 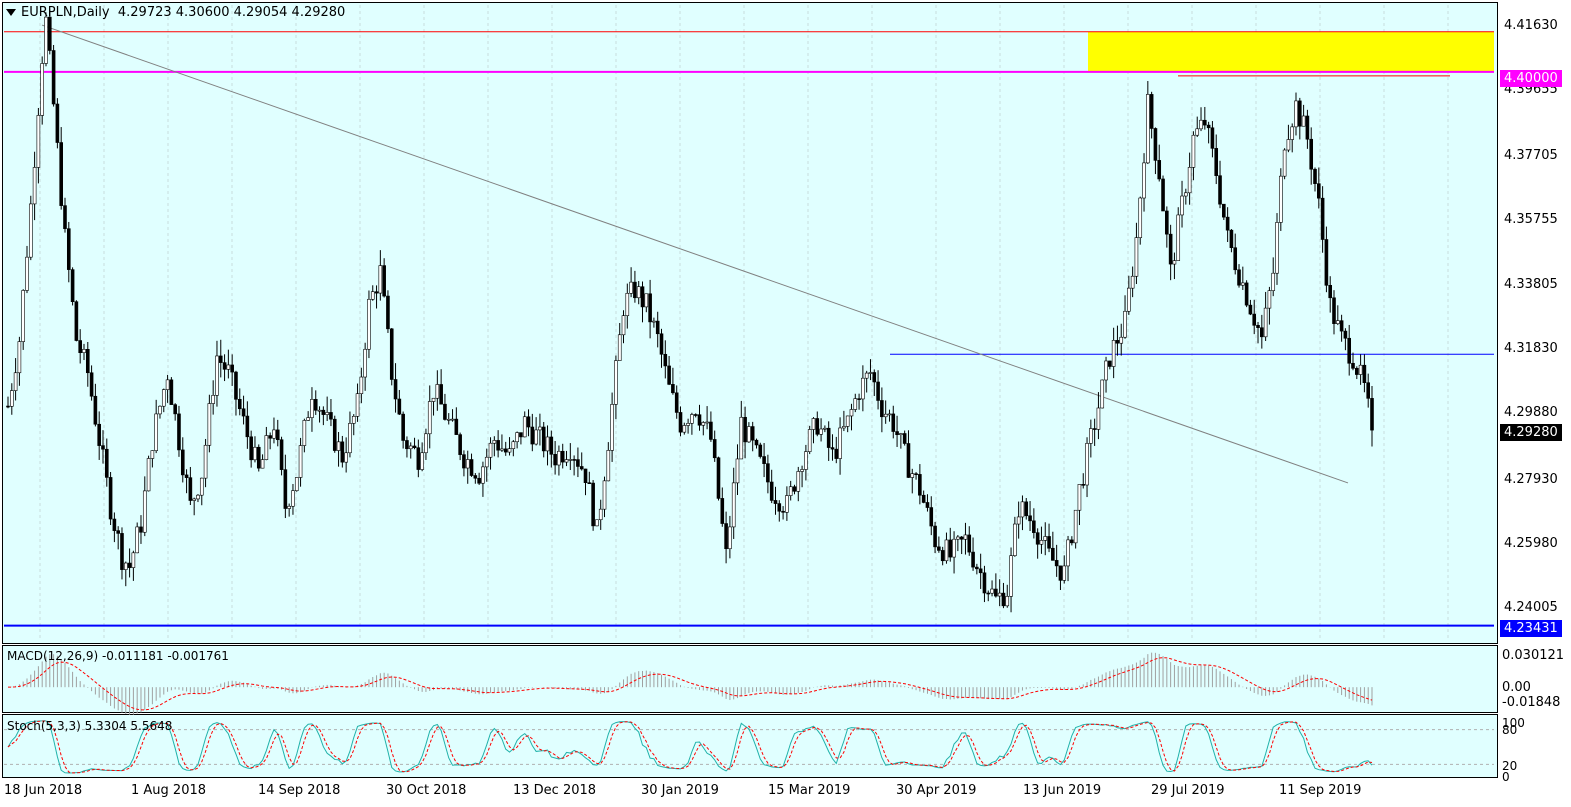 What do you see at coordinates (1531, 155) in the screenshot?
I see `price-tick-label: 4.37705` at bounding box center [1531, 155].